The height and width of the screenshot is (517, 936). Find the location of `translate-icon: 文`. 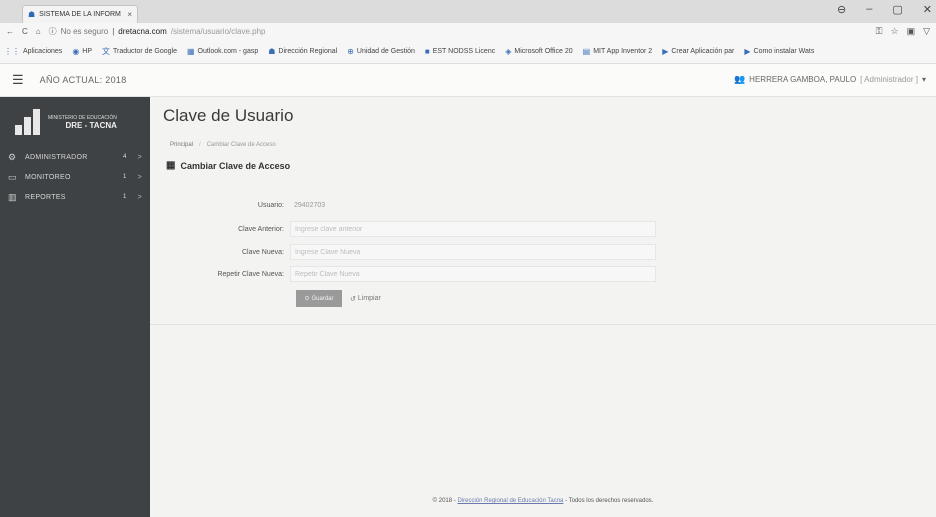

translate-icon: 文 is located at coordinates (106, 51).